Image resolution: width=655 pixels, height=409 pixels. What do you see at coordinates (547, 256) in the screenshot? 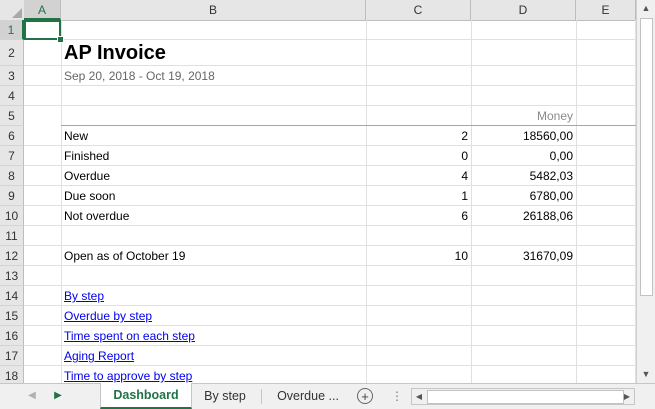
I see `open-money: 31670,09` at bounding box center [547, 256].